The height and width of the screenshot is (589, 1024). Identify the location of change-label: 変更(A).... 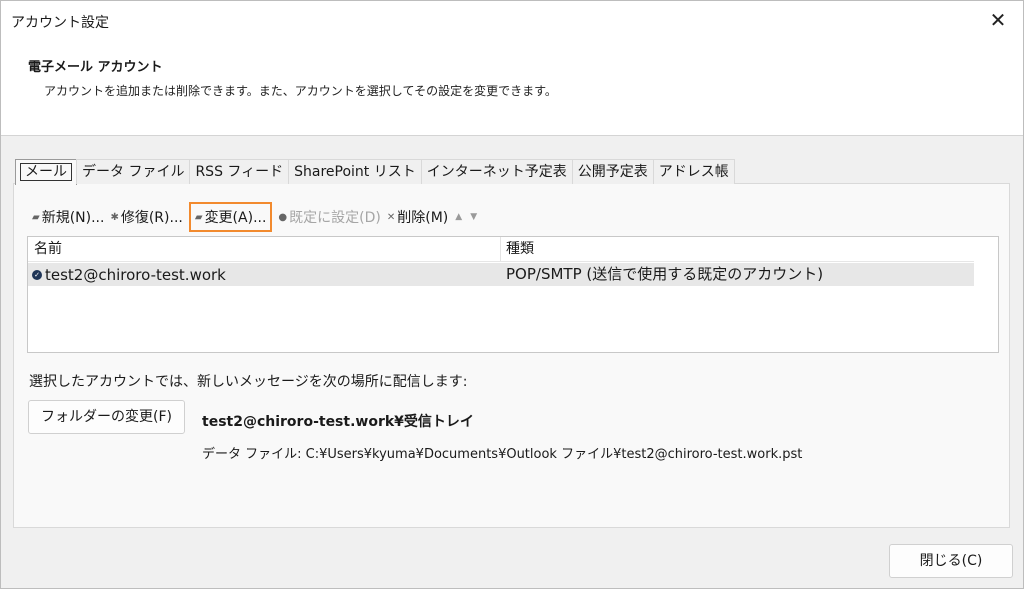
(235, 218).